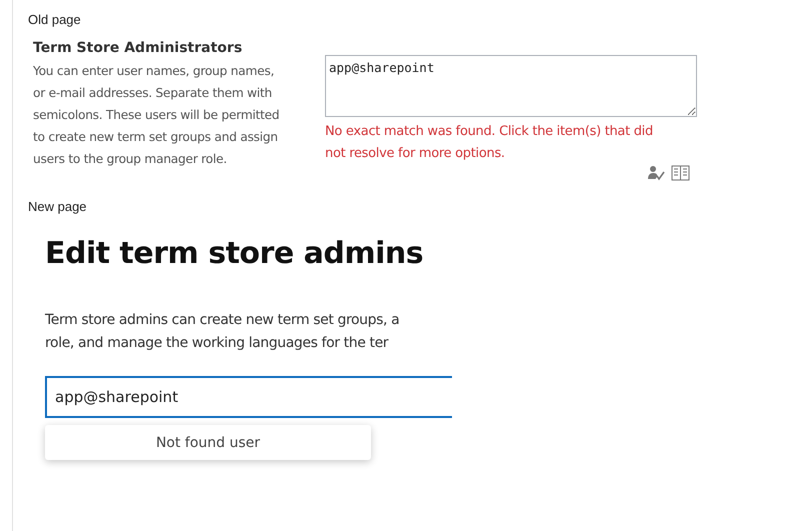 The height and width of the screenshot is (531, 809). What do you see at coordinates (55, 19) in the screenshot?
I see `section-label: Old page` at bounding box center [55, 19].